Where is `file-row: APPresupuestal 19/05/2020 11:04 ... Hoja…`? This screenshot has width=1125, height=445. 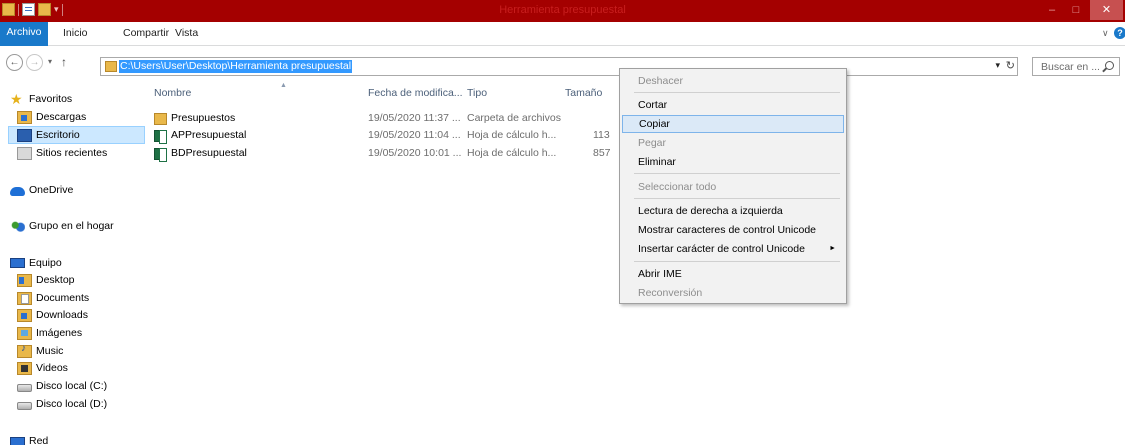 file-row: APPresupuestal 19/05/2020 11:04 ... Hoja… is located at coordinates (380, 136).